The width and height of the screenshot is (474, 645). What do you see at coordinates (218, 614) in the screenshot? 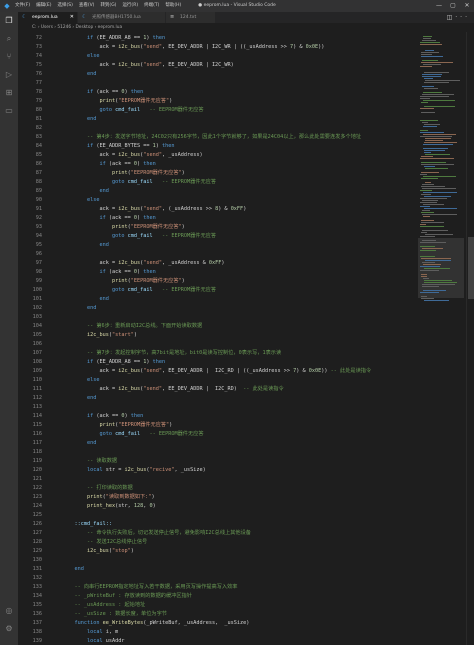
I see `code-line: 136 -- _usSize : 数据长度，单位为字节` at bounding box center [218, 614].